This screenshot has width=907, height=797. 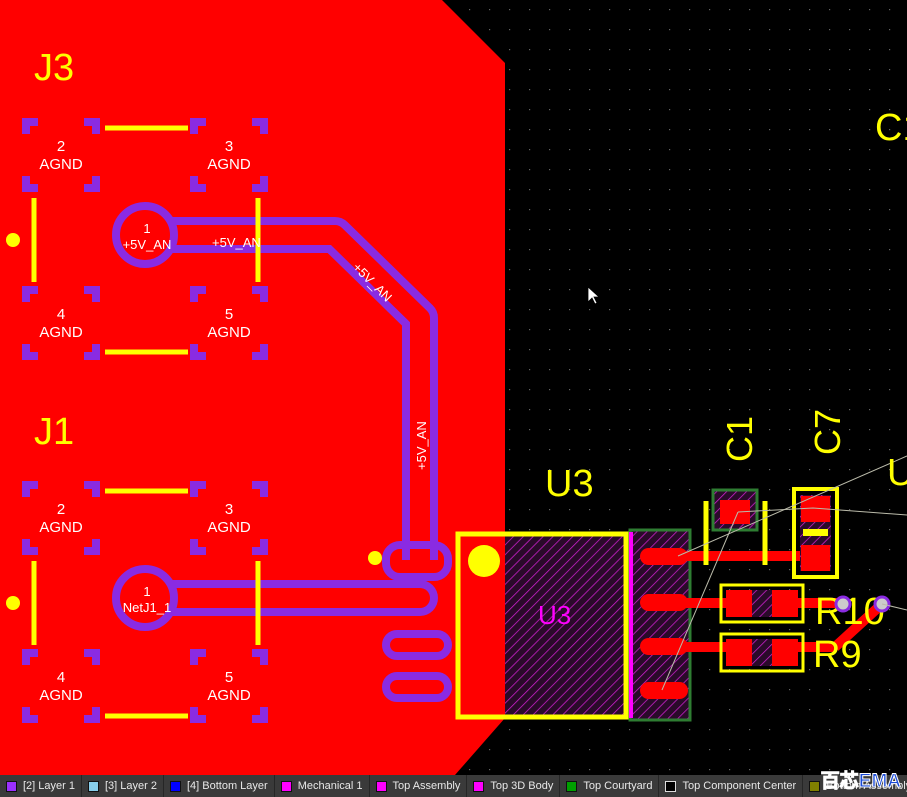 What do you see at coordinates (739, 439) in the screenshot?
I see `designator-c1: C1` at bounding box center [739, 439].